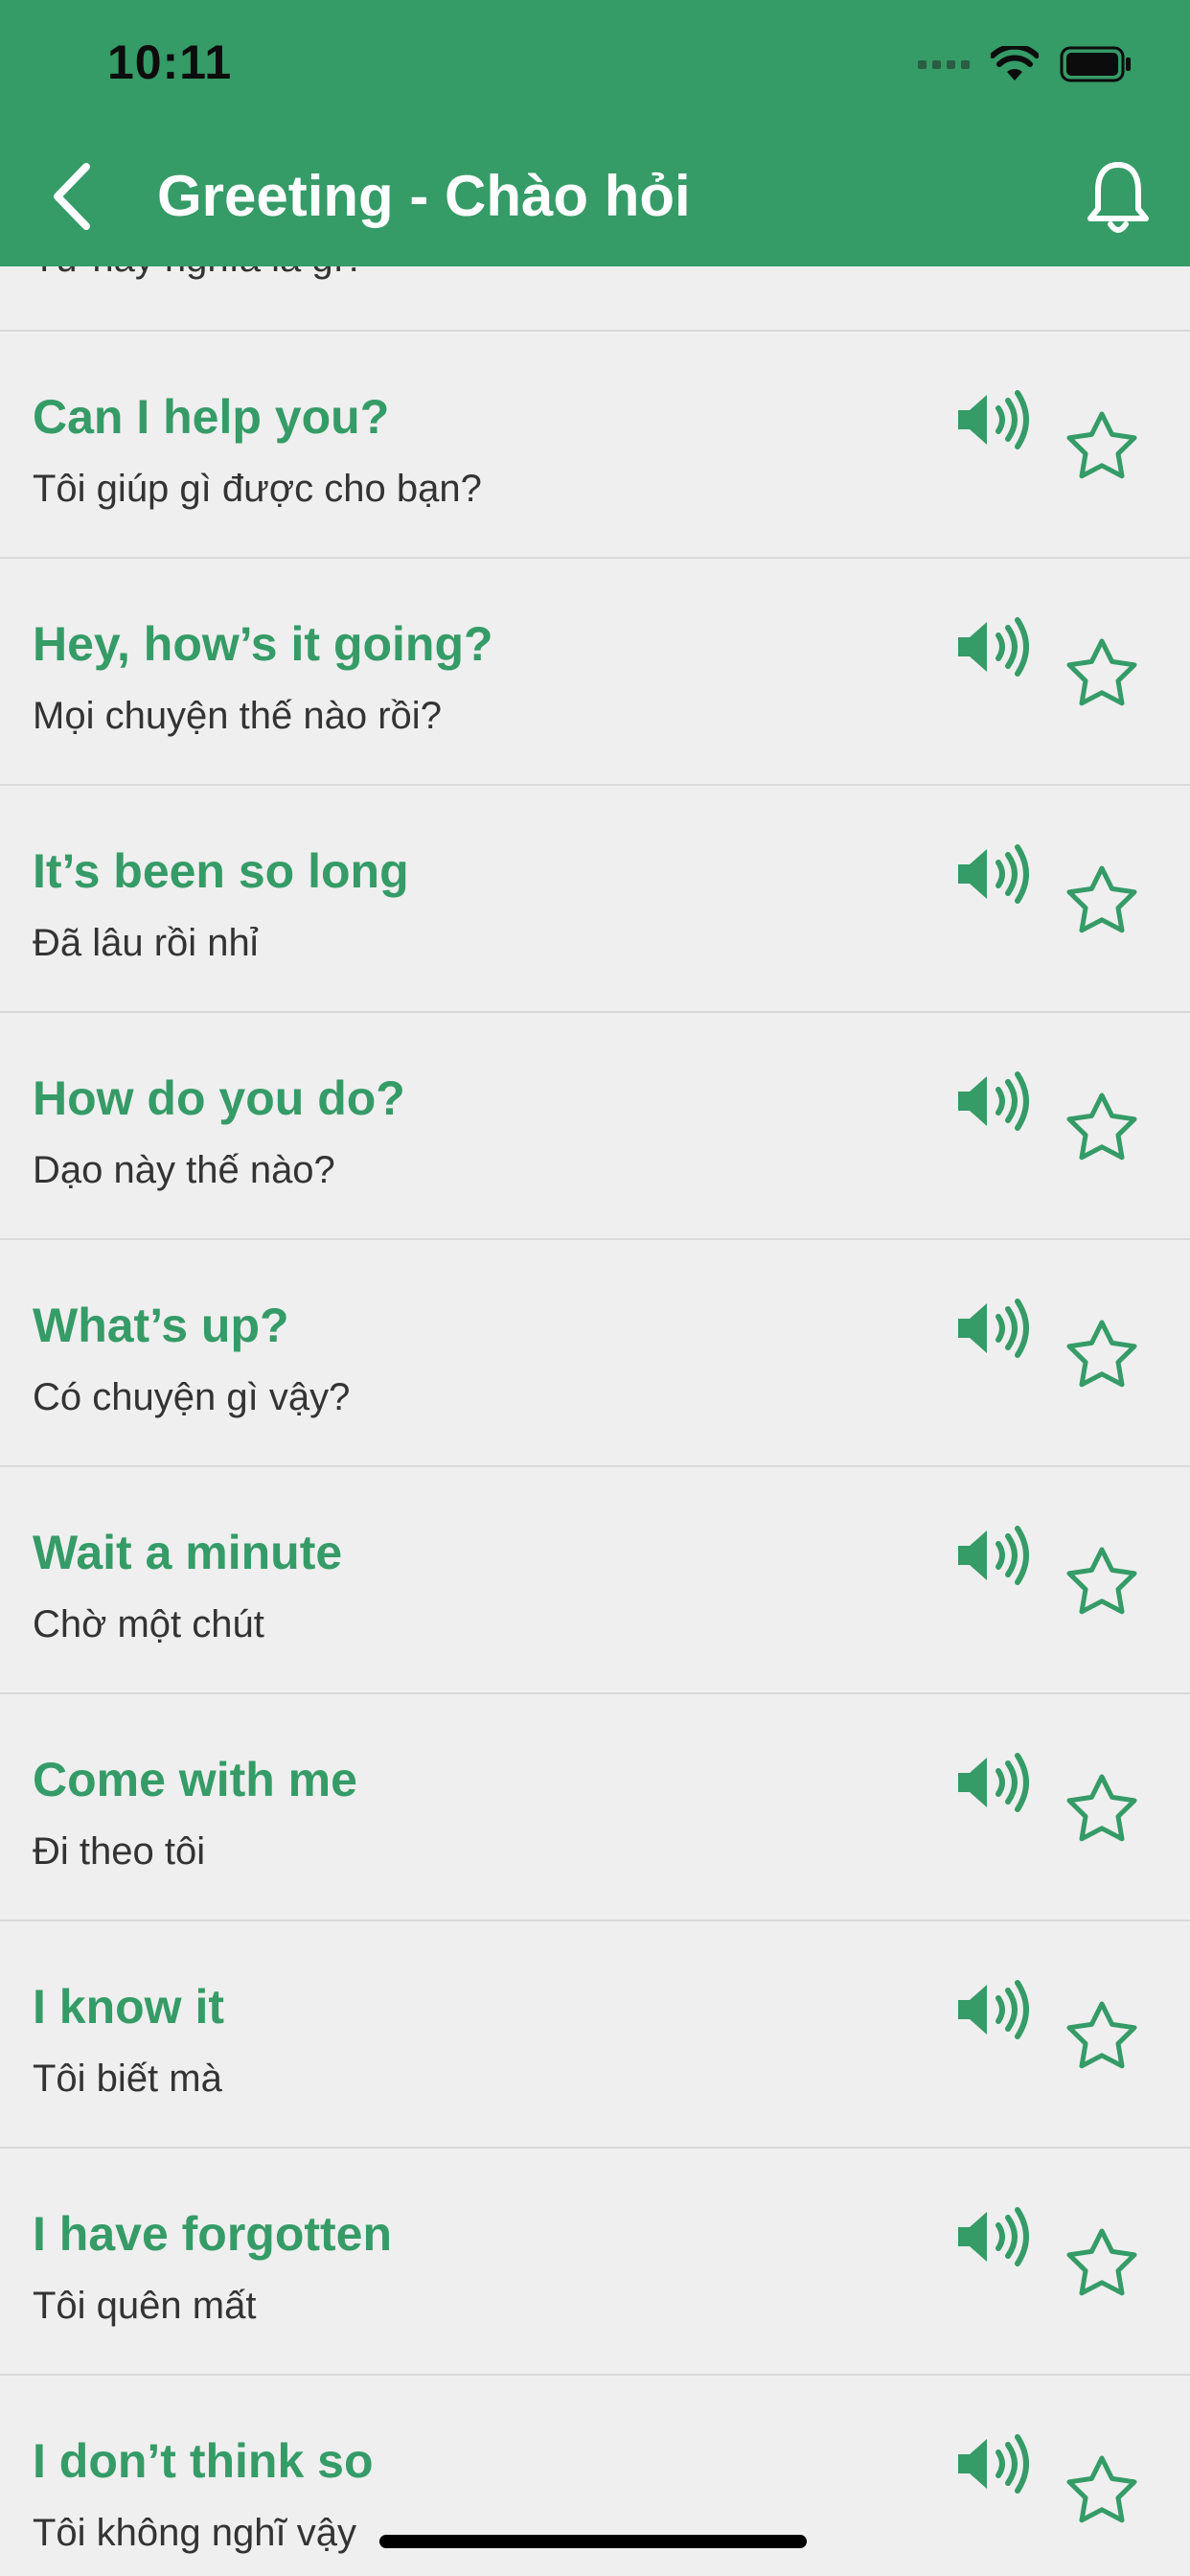 This screenshot has height=2576, width=1190. Describe the element at coordinates (72, 196) in the screenshot. I see `chevron-left-icon` at that location.